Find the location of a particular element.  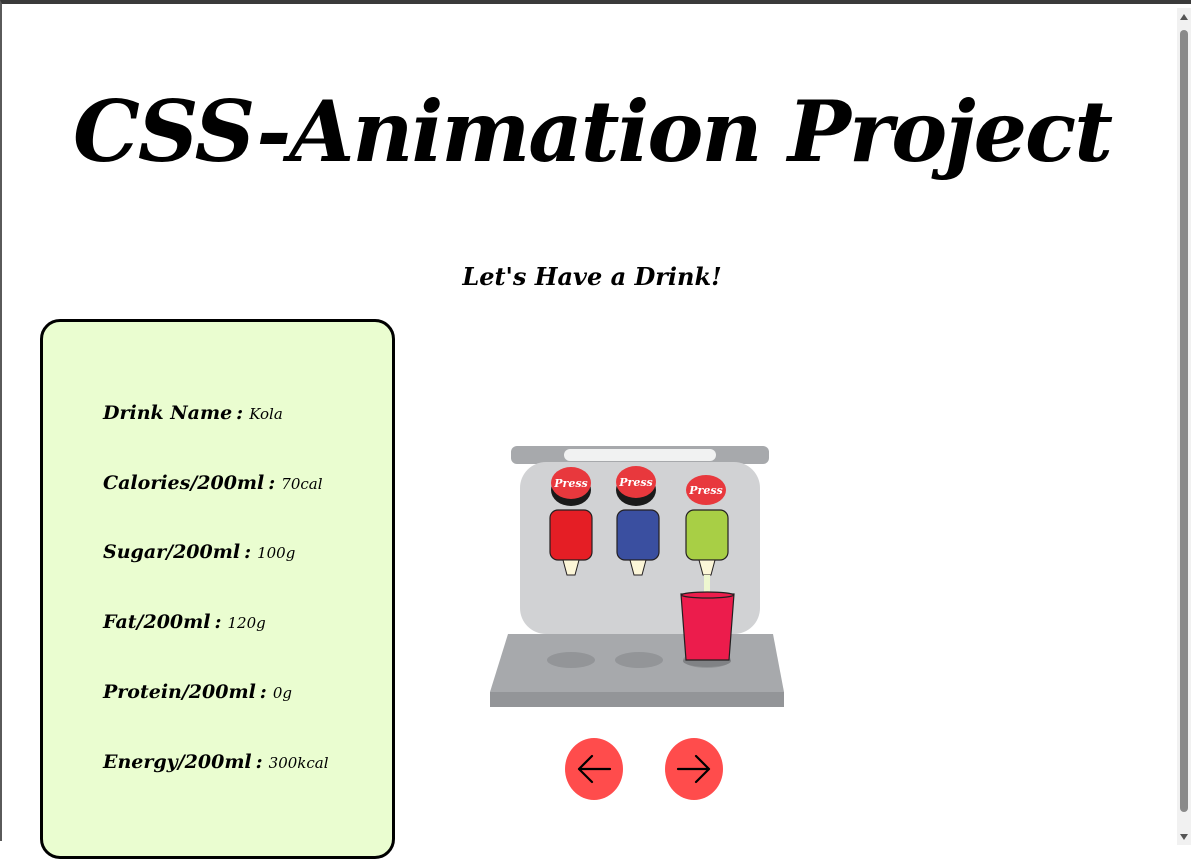

scroll-down-icon is located at coordinates (1184, 837).